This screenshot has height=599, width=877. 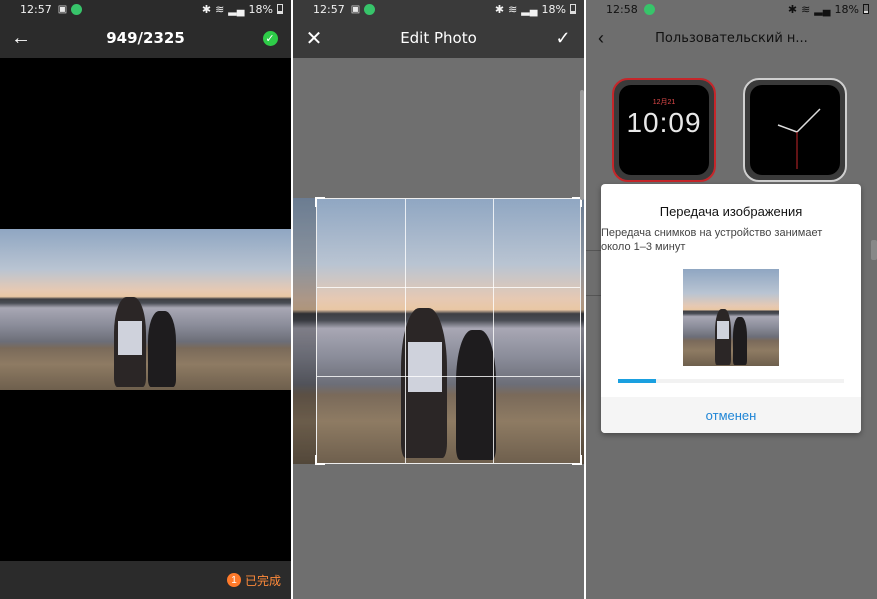 I want to click on done-button: 已完成, so click(x=263, y=580).